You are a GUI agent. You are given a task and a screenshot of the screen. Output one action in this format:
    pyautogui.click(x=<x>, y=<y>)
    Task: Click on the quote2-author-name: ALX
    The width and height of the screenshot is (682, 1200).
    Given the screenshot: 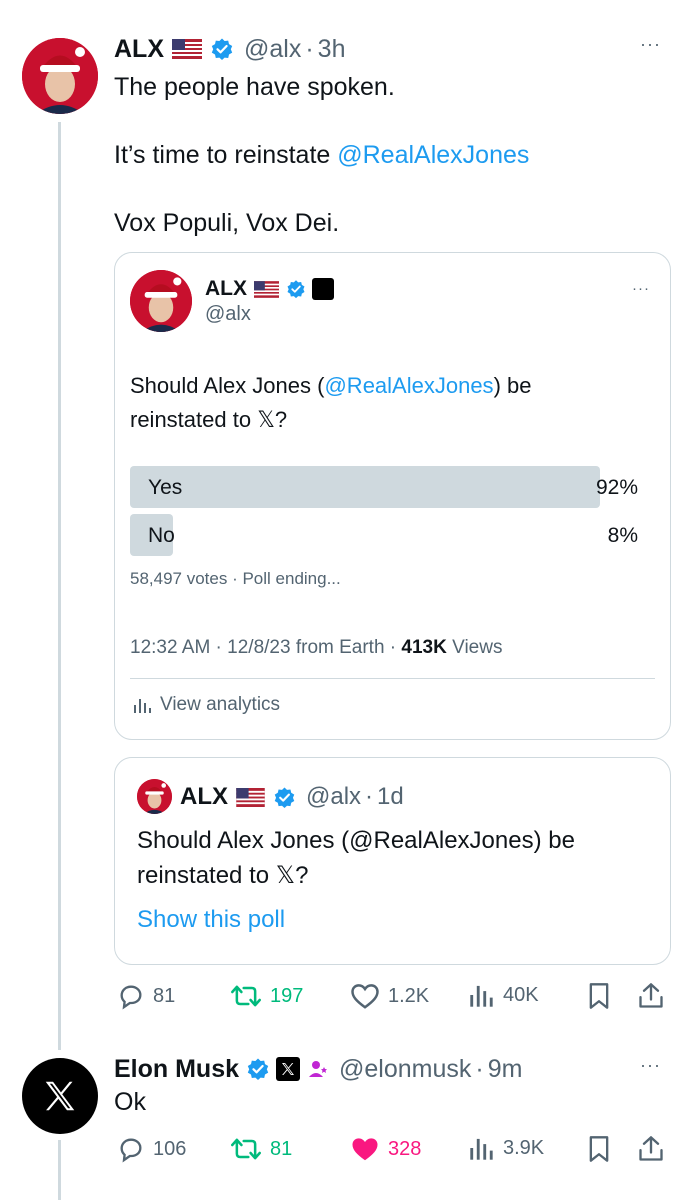 What is the action you would take?
    pyautogui.click(x=204, y=797)
    